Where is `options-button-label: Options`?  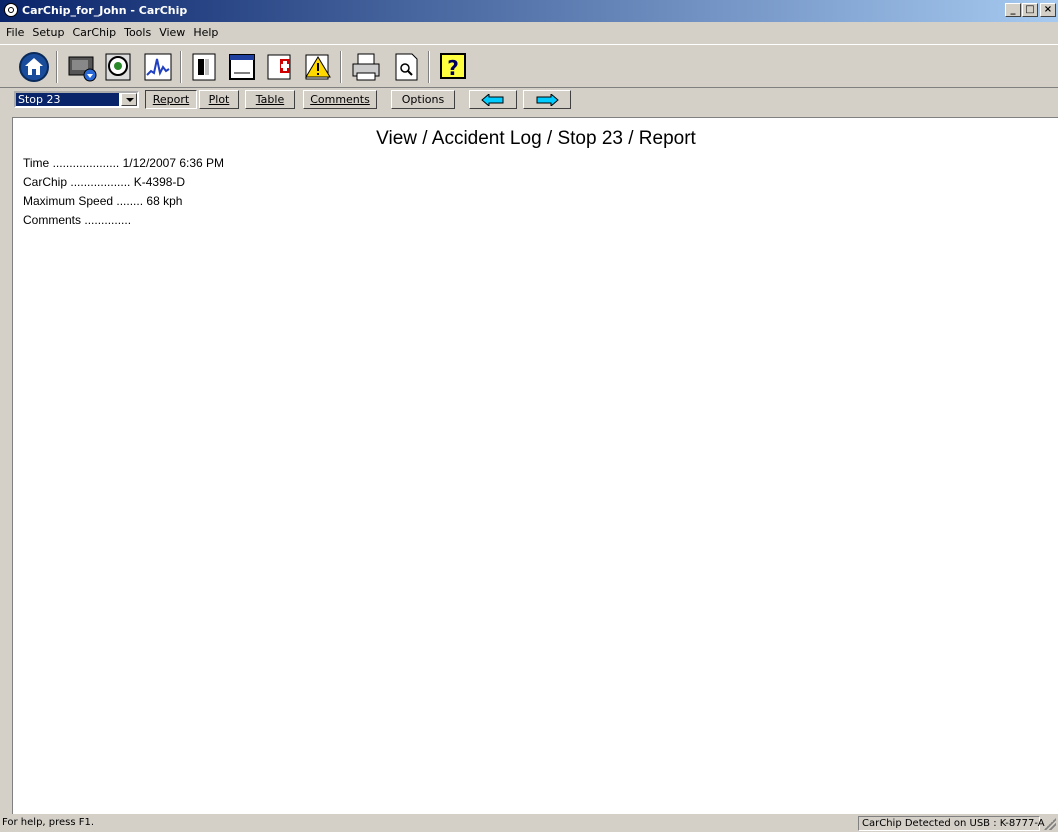 options-button-label: Options is located at coordinates (423, 99).